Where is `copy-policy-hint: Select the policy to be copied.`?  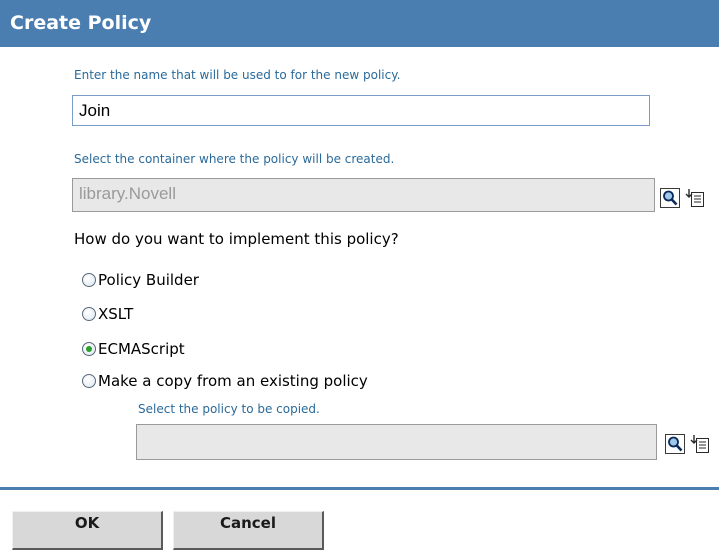
copy-policy-hint: Select the policy to be copied. is located at coordinates (229, 409).